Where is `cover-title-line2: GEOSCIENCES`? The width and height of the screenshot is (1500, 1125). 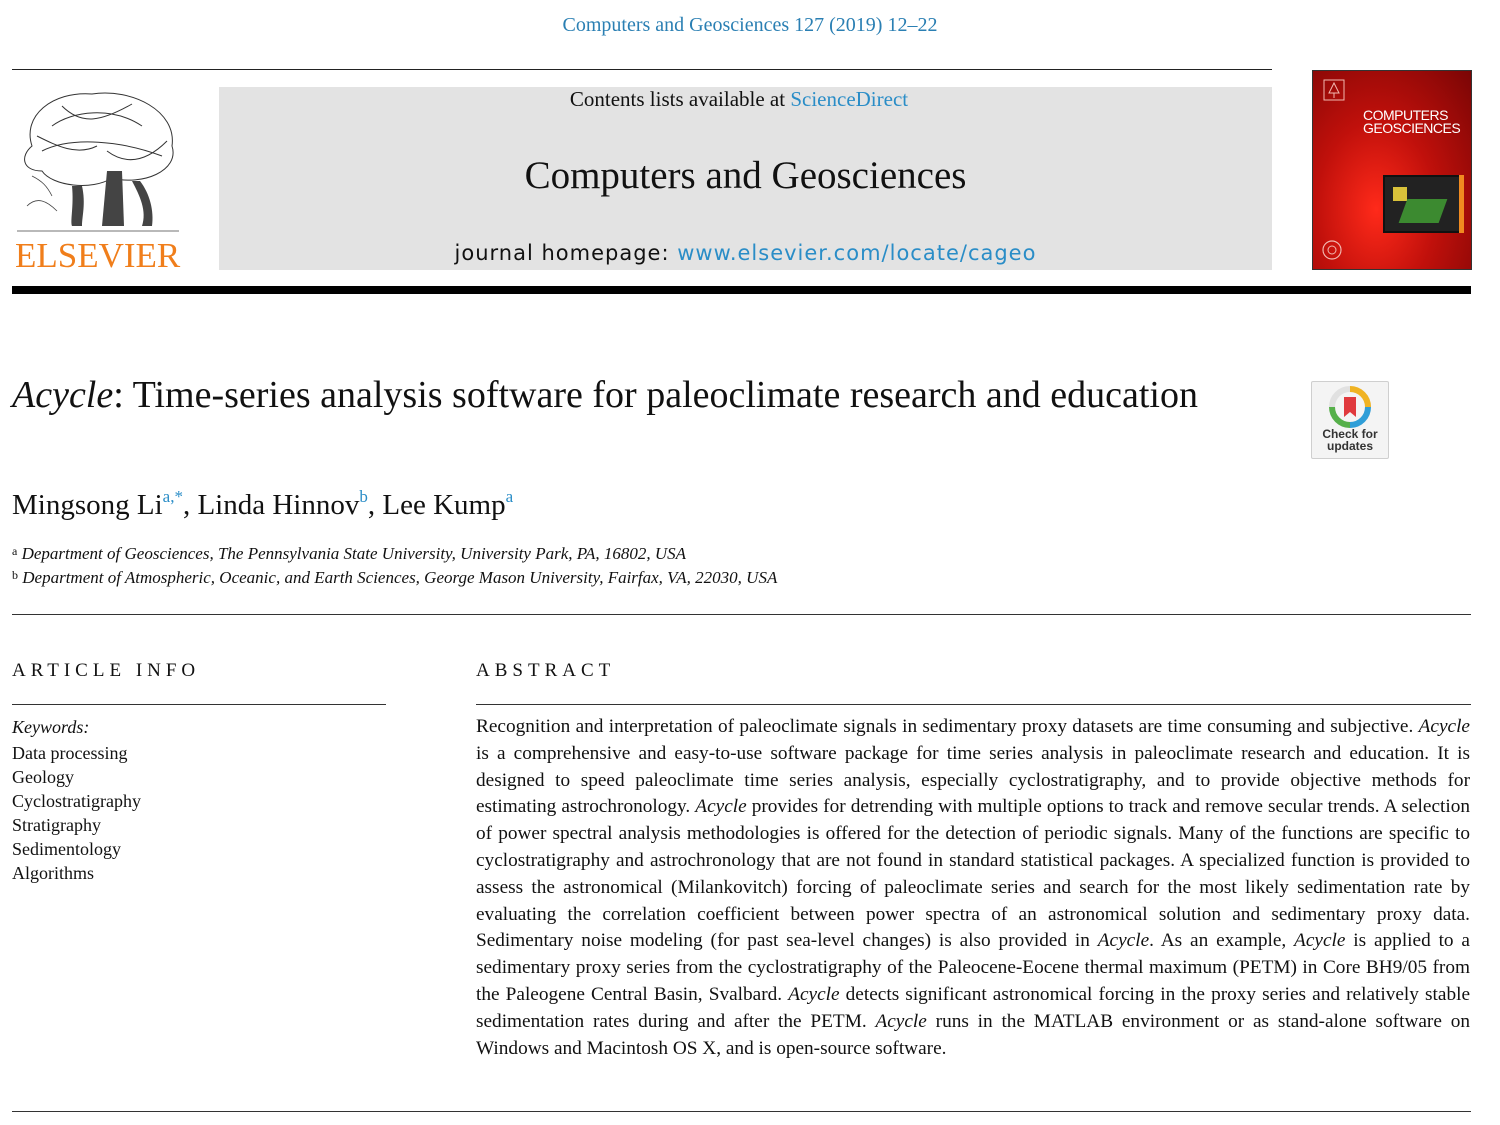 cover-title-line2: GEOSCIENCES is located at coordinates (1412, 128).